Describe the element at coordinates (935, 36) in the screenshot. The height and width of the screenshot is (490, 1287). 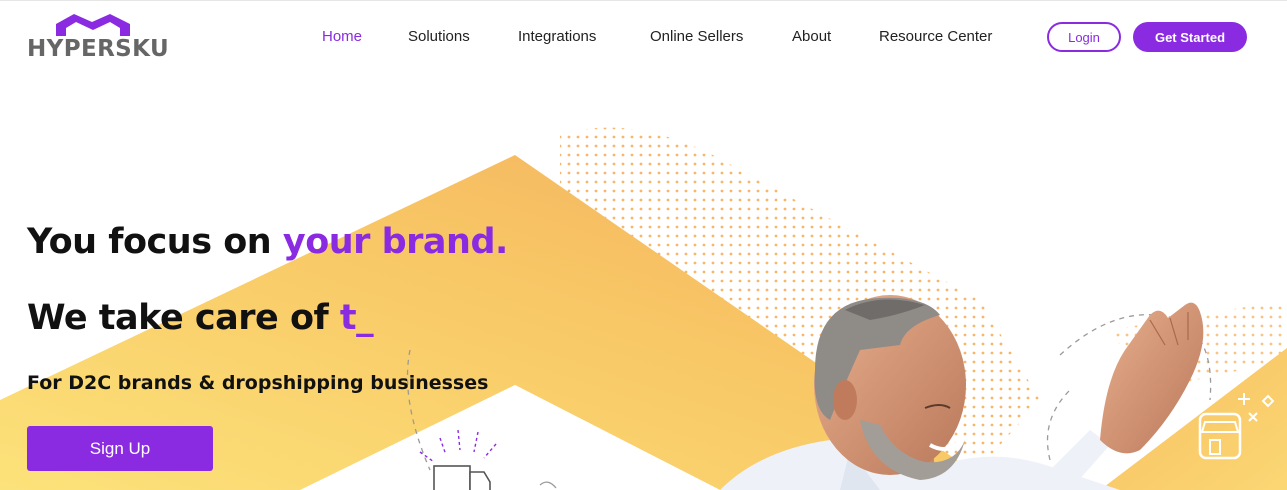
I see `nav-resource-center: Resource Center` at that location.